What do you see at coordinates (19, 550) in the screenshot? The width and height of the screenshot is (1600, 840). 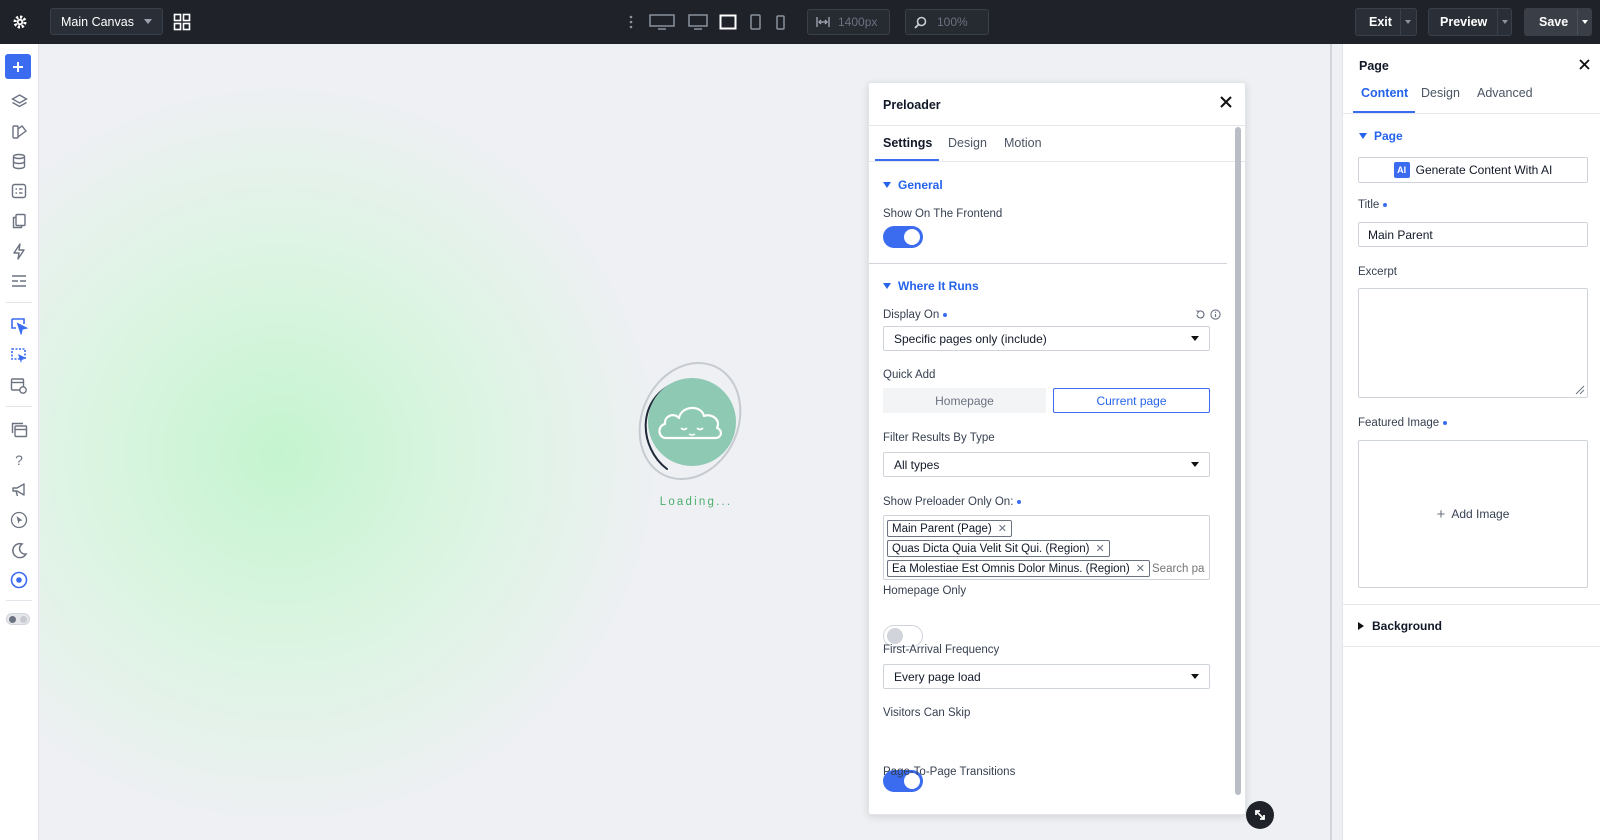 I see `dark-mode-moon-icon` at bounding box center [19, 550].